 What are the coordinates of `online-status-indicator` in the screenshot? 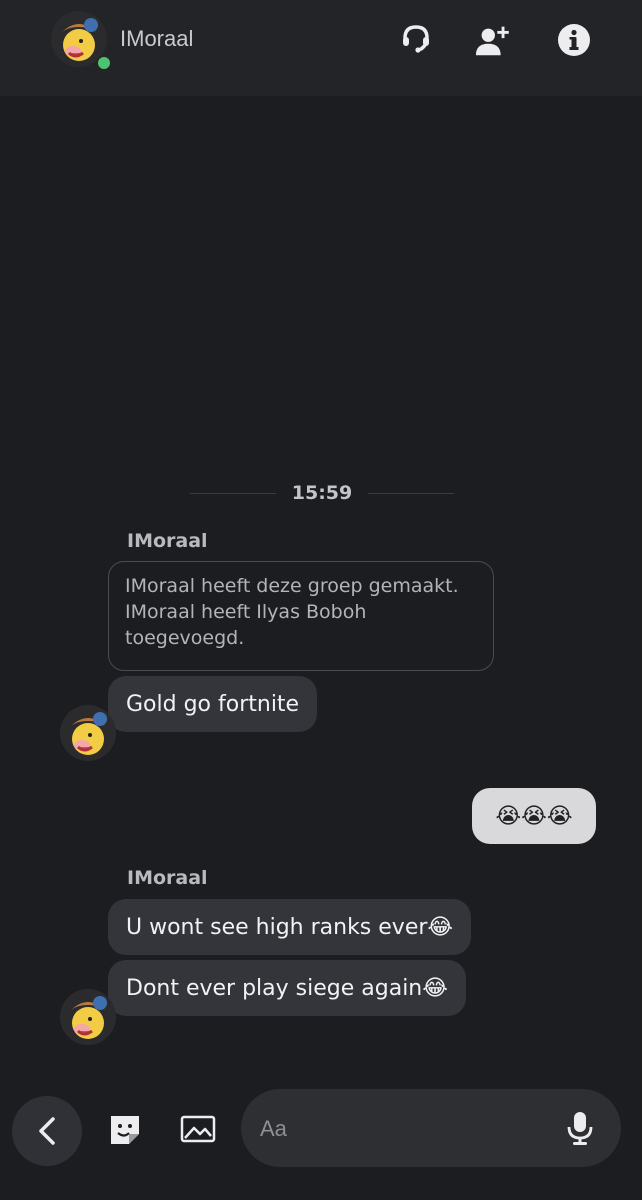 It's located at (104, 63).